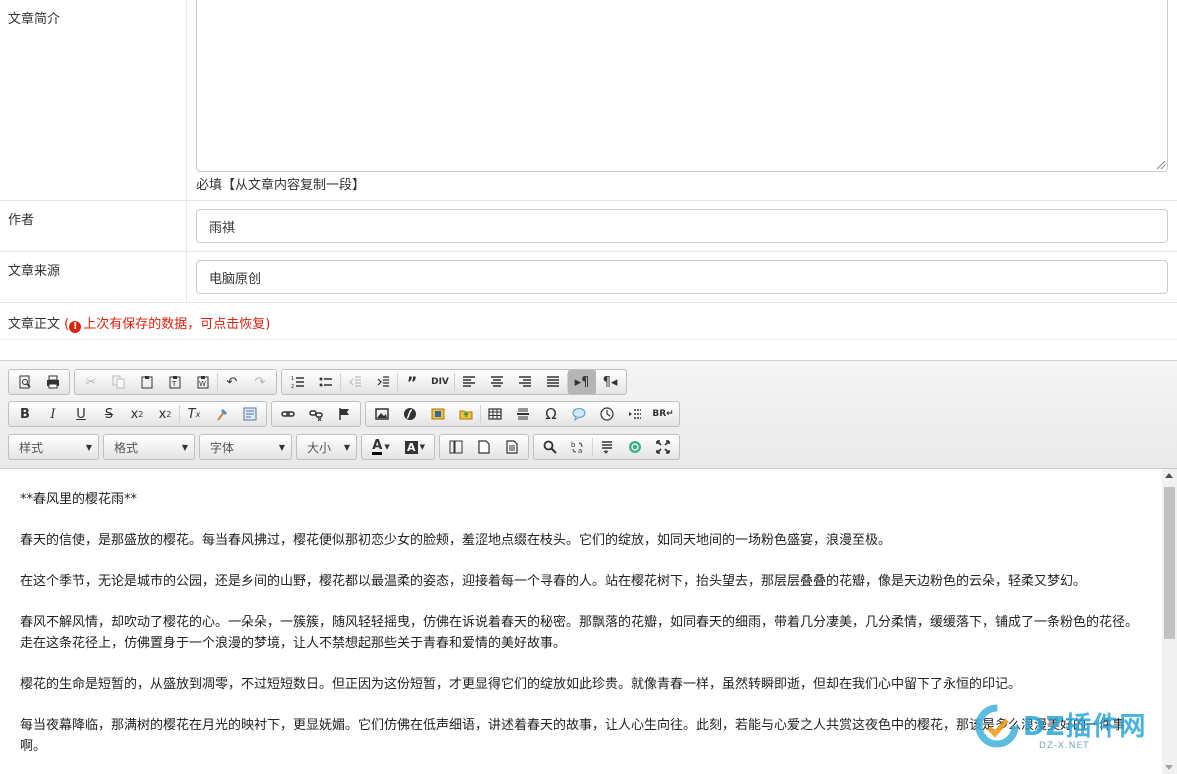 This screenshot has width=1177, height=774. Describe the element at coordinates (93, 226) in the screenshot. I see `author-label: 作者` at that location.